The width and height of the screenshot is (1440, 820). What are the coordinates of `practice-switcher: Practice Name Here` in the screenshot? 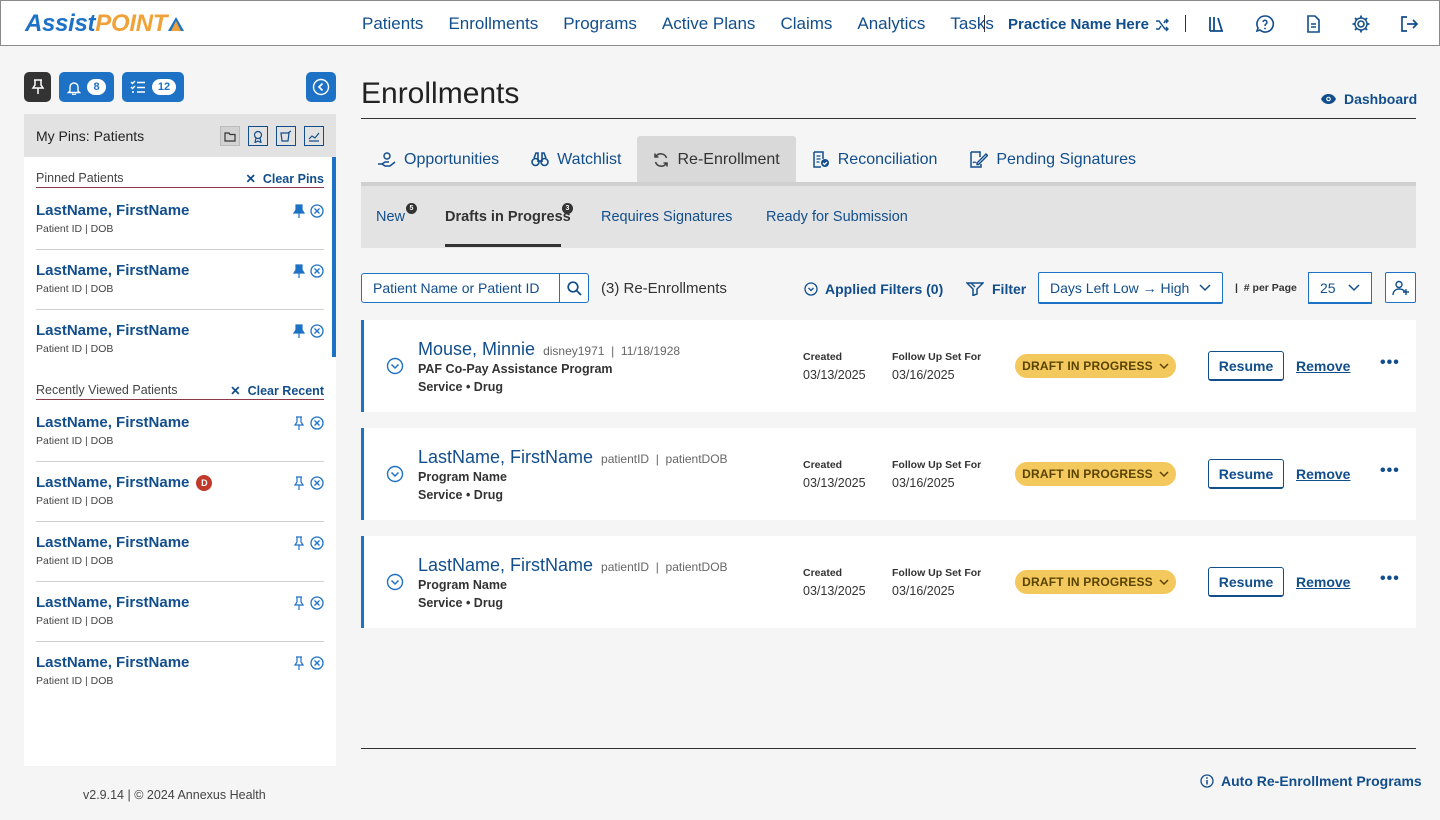 It's located at (1089, 24).